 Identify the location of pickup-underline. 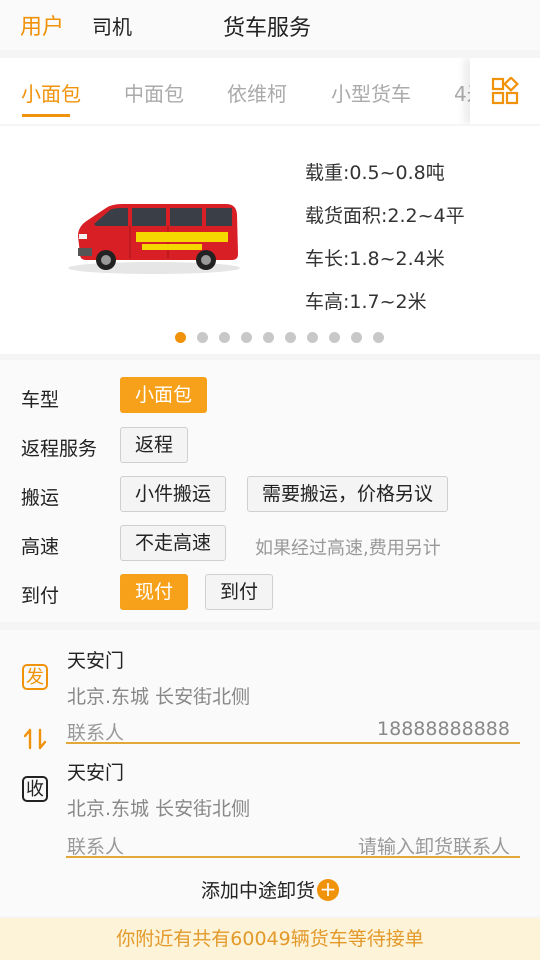
(293, 743).